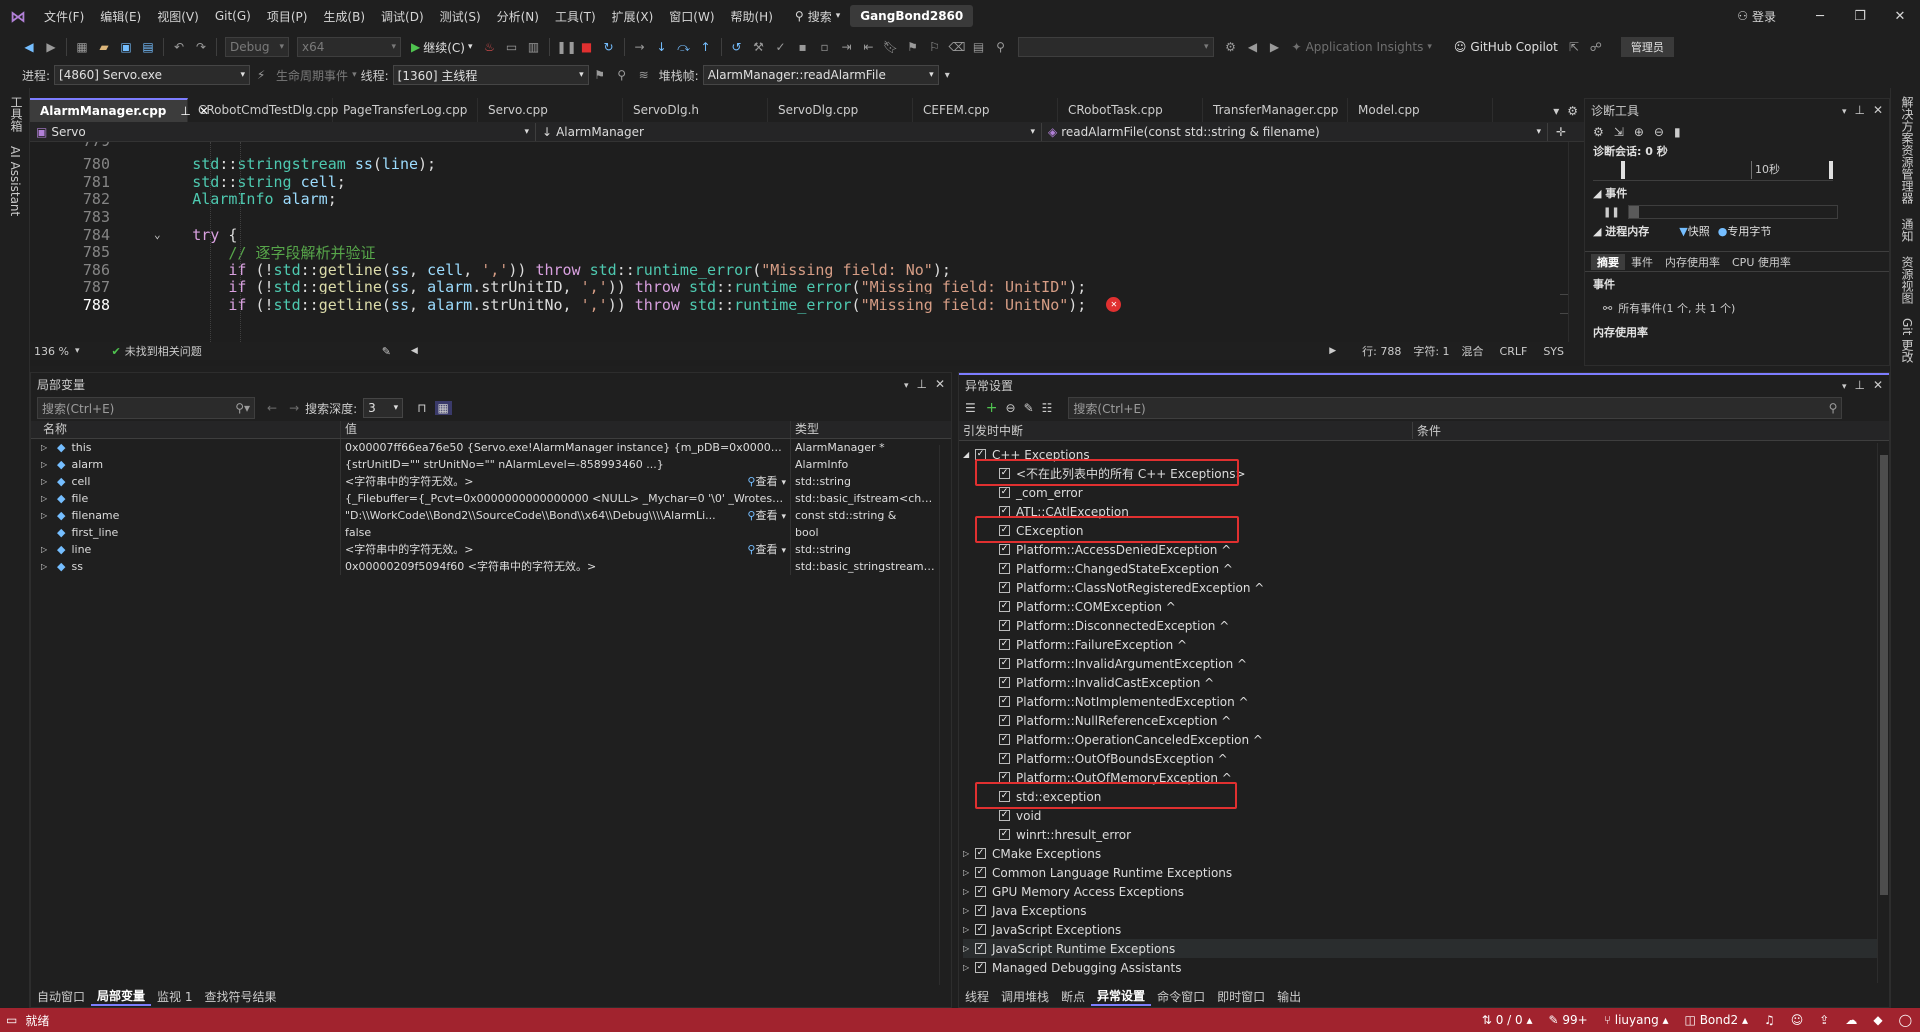 The height and width of the screenshot is (1032, 1920). I want to click on copilot-button: ☺ GitHub Copilot, so click(1506, 47).